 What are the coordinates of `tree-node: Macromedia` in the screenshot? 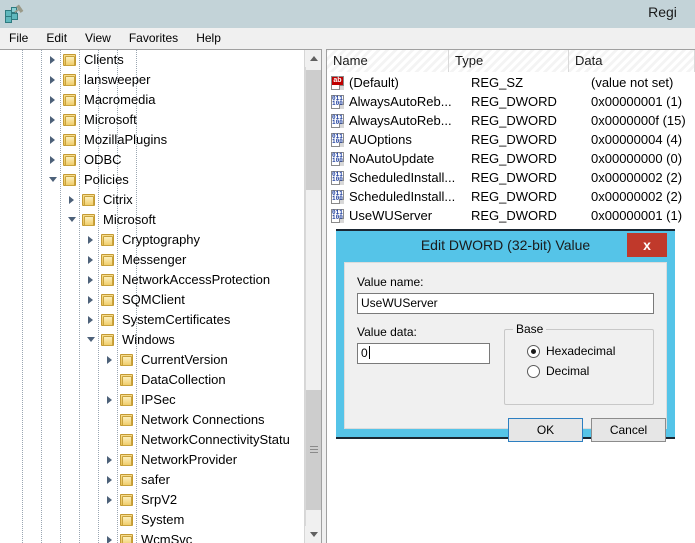 It's located at (151, 100).